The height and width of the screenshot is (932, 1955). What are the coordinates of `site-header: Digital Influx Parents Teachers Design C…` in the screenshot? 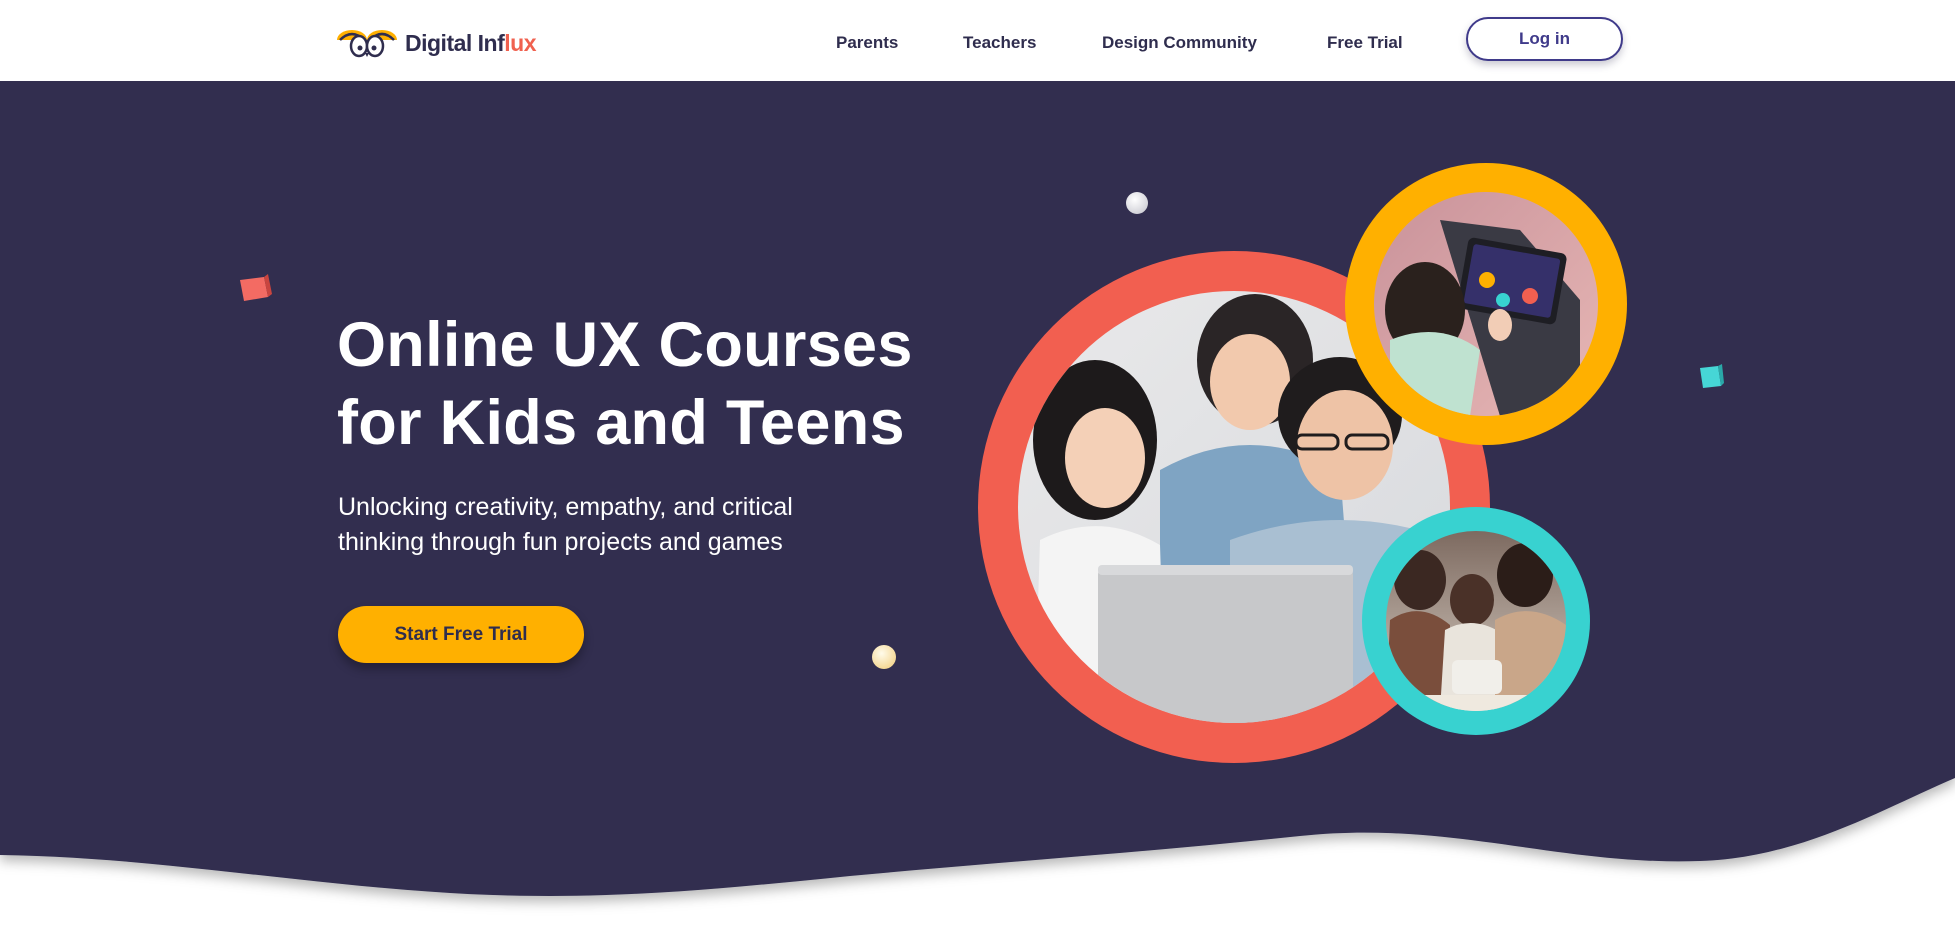 It's located at (977, 40).